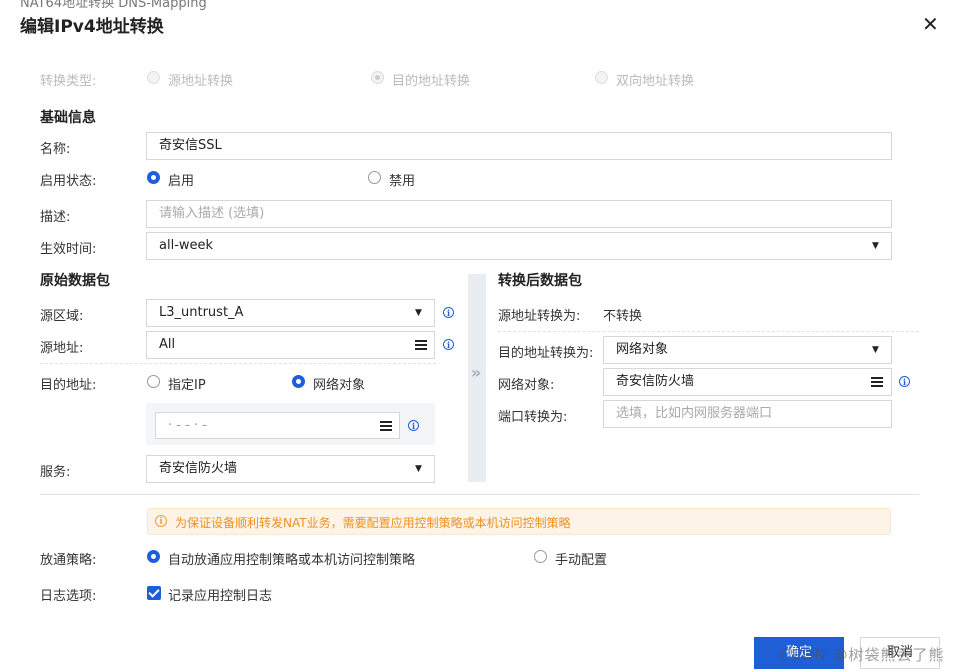 The height and width of the screenshot is (672, 969). I want to click on close-icon: ✕, so click(930, 24).